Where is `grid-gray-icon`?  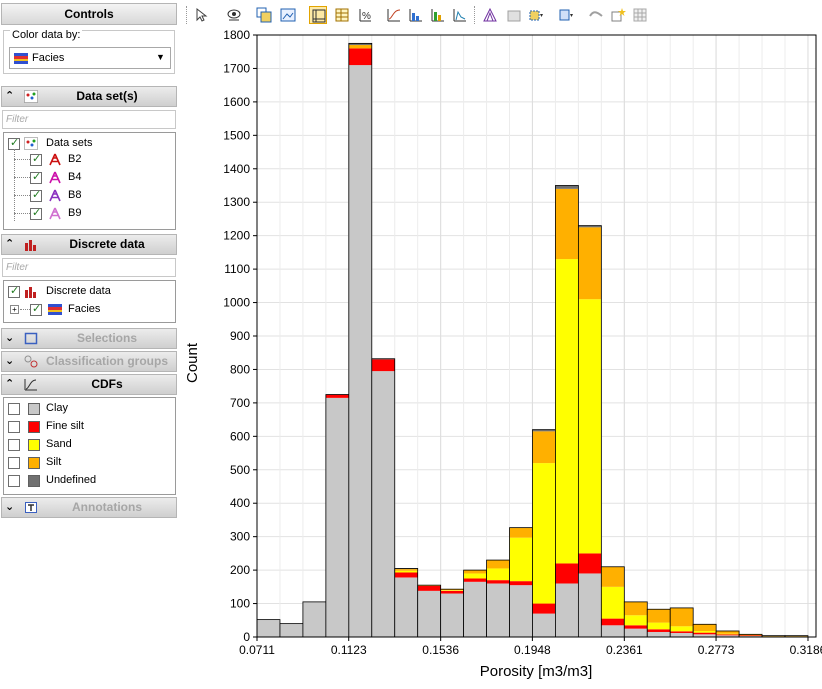 grid-gray-icon is located at coordinates (640, 15).